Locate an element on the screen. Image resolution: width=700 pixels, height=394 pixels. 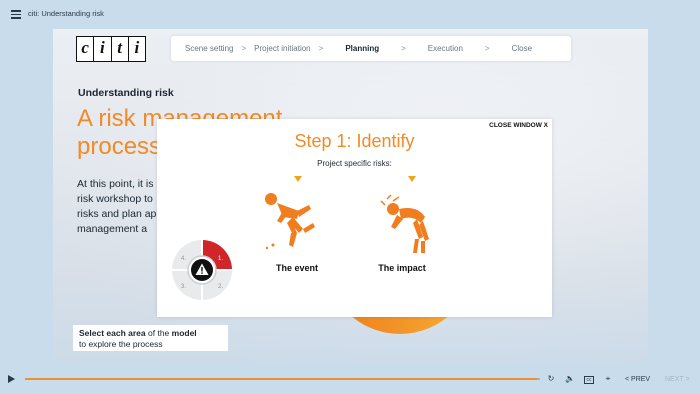
modal-title: Step 1: Identify is located at coordinates (354, 141).